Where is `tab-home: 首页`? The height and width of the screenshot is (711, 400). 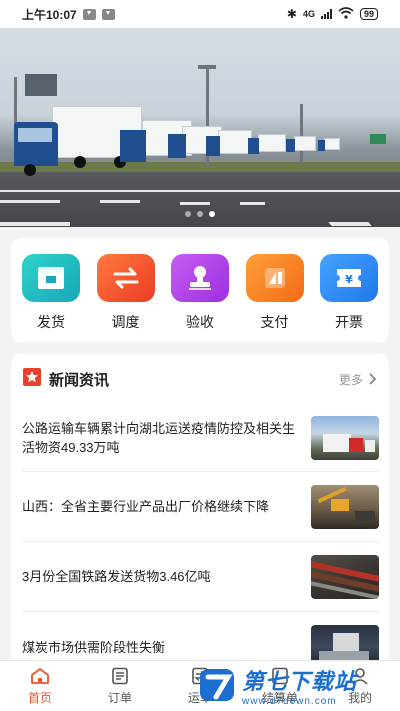
tab-home: 首页 is located at coordinates (40, 686).